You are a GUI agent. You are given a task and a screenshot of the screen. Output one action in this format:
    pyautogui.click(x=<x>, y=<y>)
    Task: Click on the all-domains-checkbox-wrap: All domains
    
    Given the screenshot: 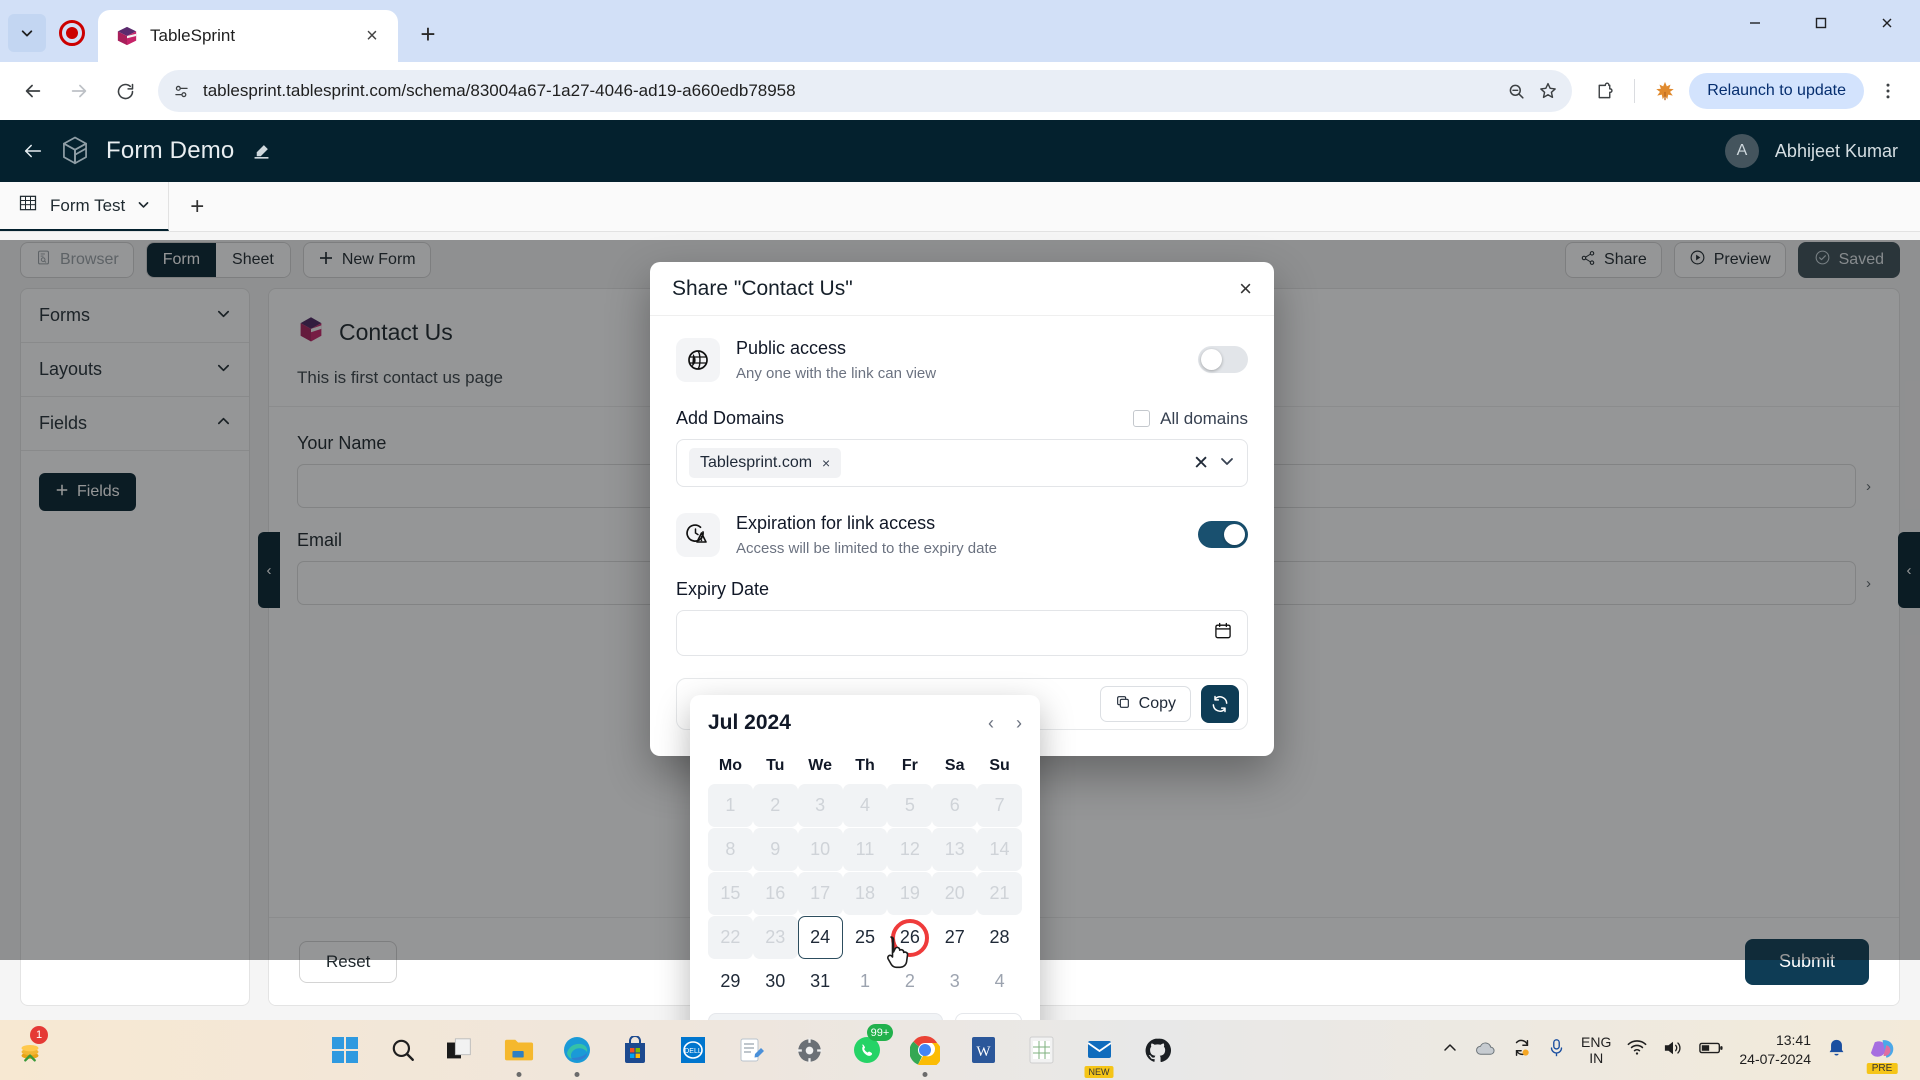 What is the action you would take?
    pyautogui.click(x=1190, y=419)
    